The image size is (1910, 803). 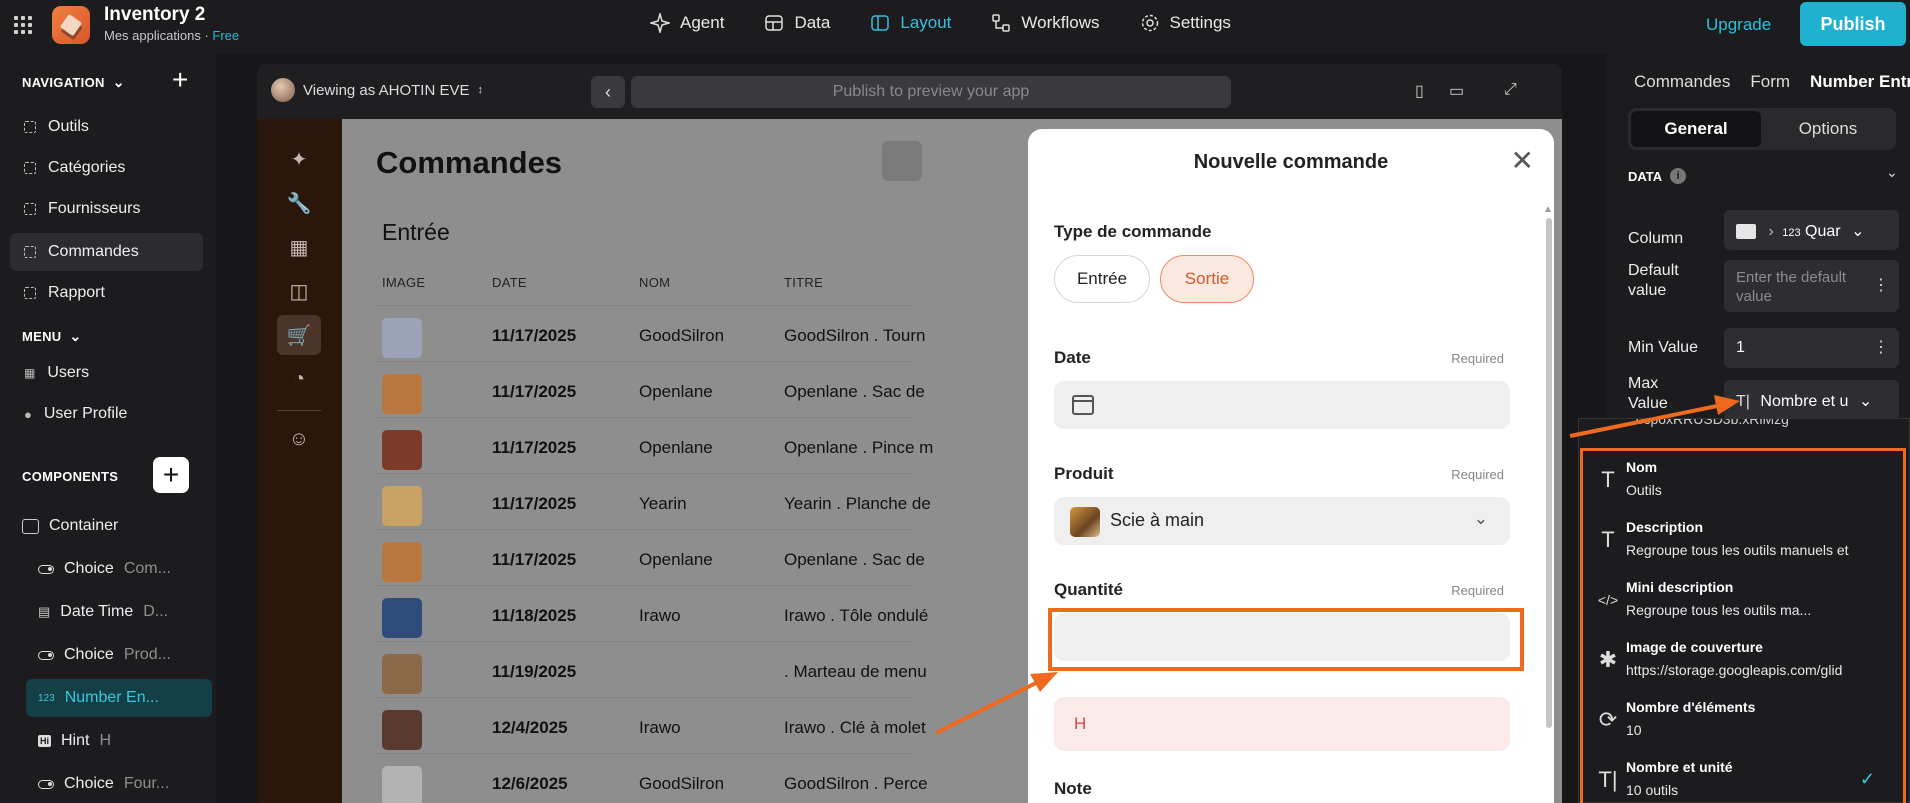 I want to click on nav-agent: Agent, so click(x=687, y=23).